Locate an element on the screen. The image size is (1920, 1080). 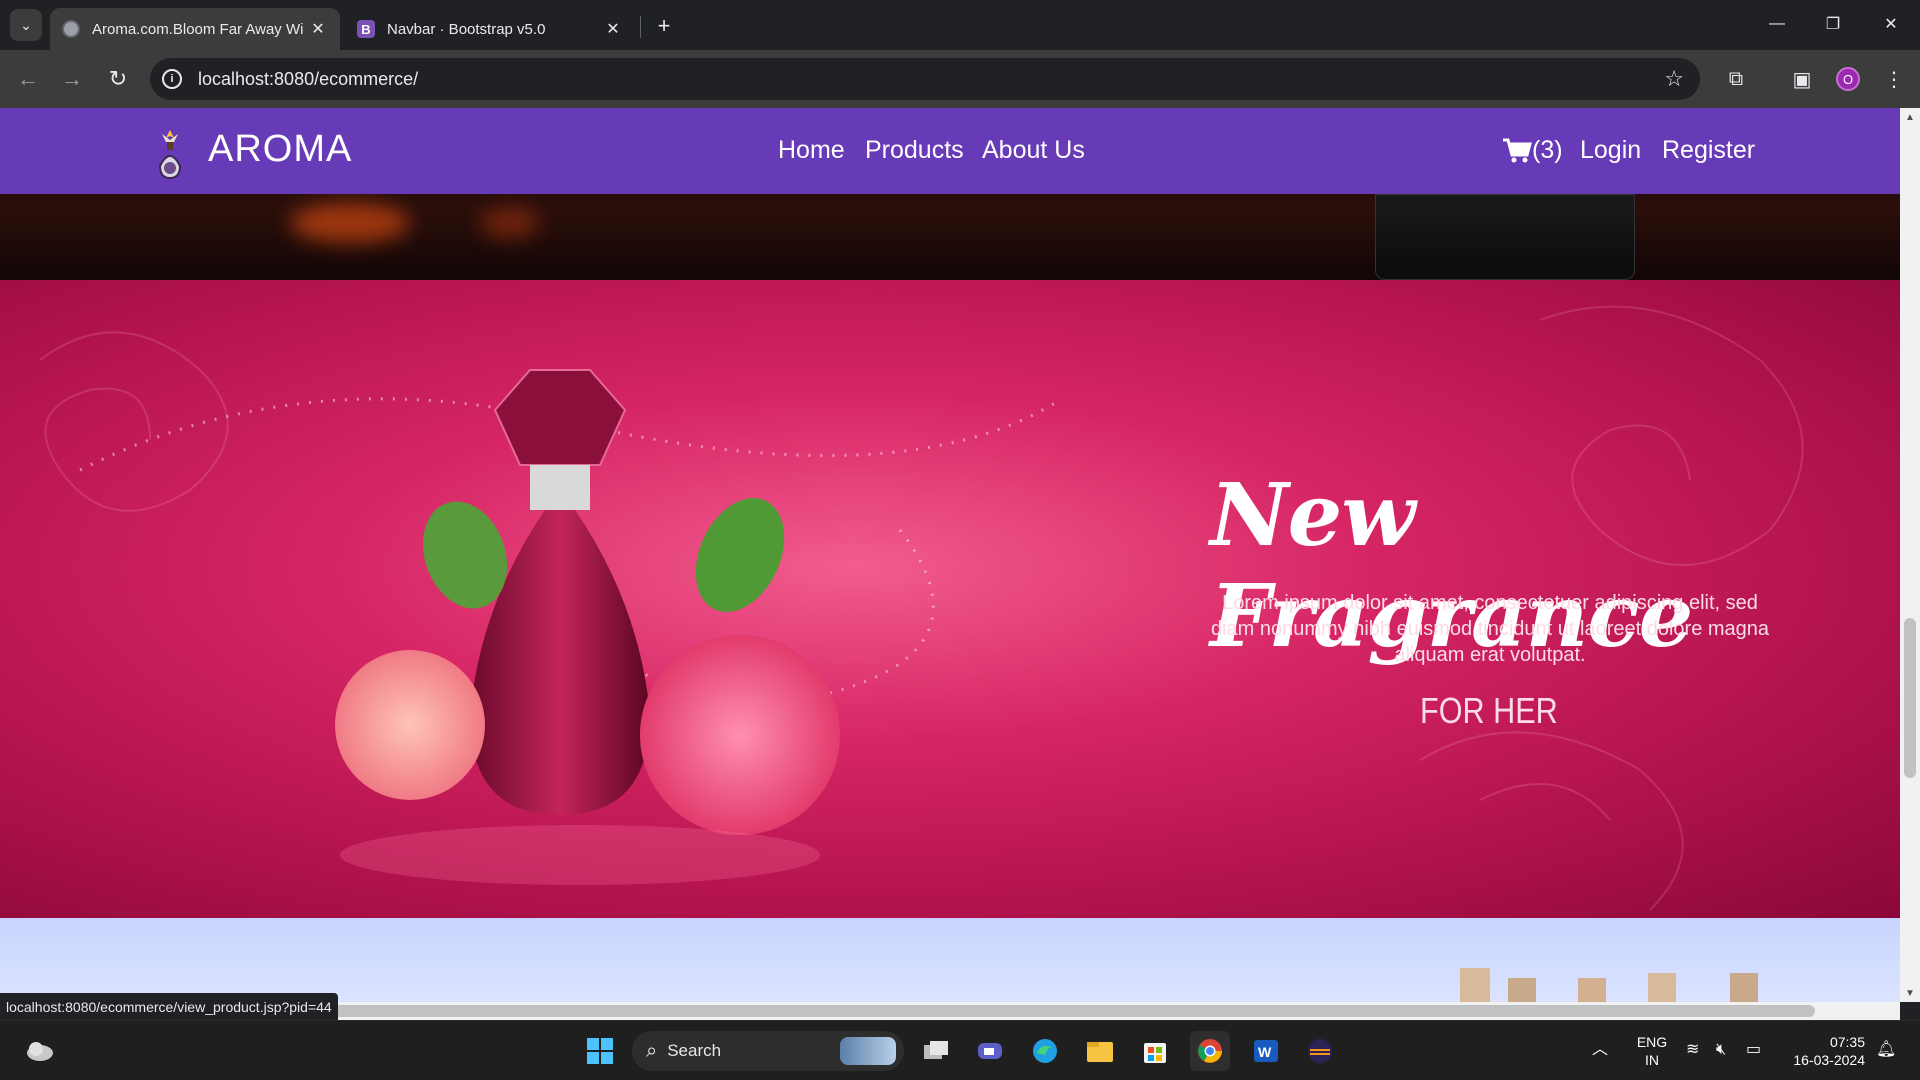
profile-avatar: O is located at coordinates (1848, 79).